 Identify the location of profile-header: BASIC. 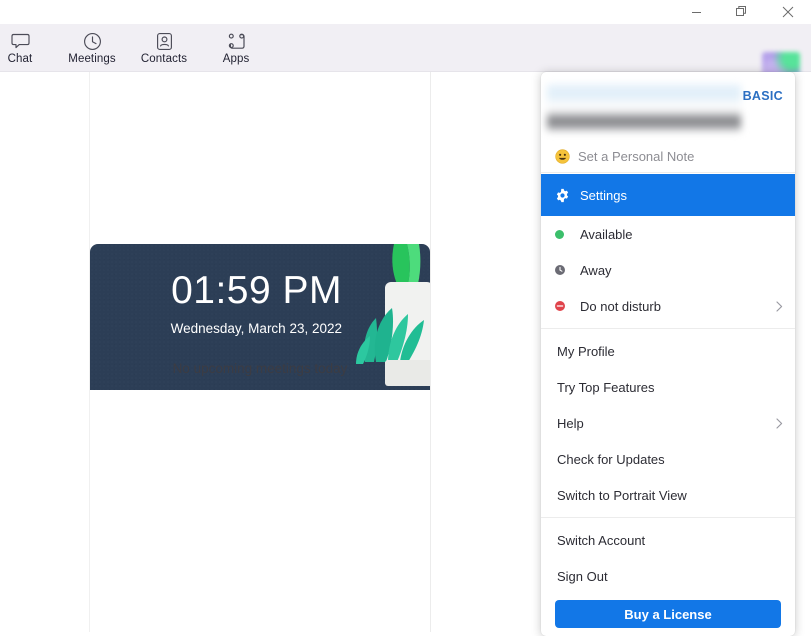
(668, 106).